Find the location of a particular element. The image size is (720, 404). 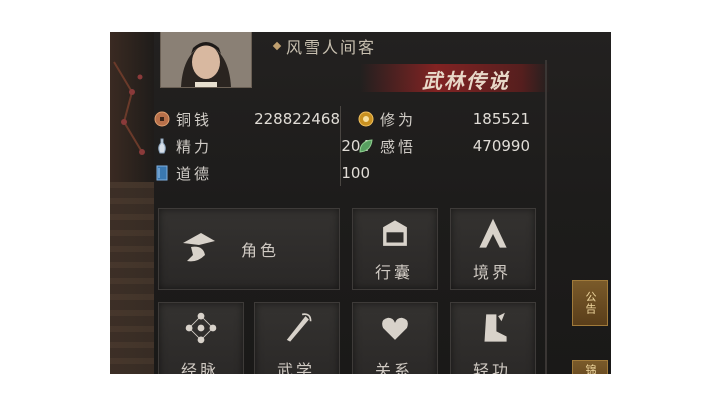

background-decoration is located at coordinates (132, 203).